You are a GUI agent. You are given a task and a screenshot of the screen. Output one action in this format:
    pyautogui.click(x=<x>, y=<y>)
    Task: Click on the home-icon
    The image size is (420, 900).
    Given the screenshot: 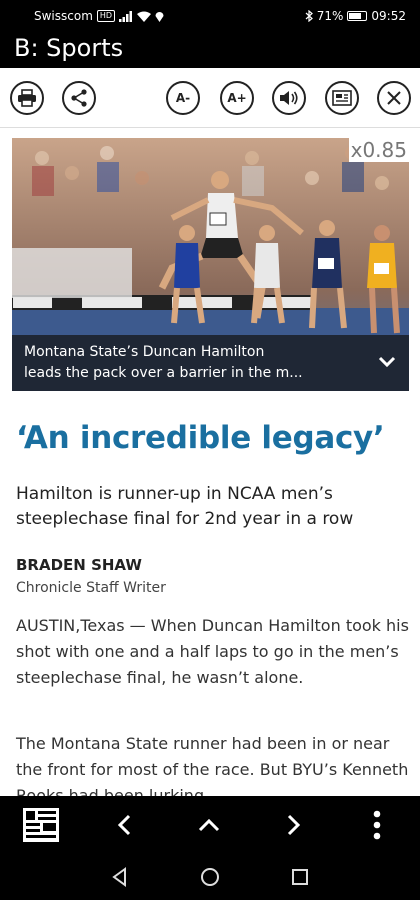 What is the action you would take?
    pyautogui.click(x=210, y=877)
    